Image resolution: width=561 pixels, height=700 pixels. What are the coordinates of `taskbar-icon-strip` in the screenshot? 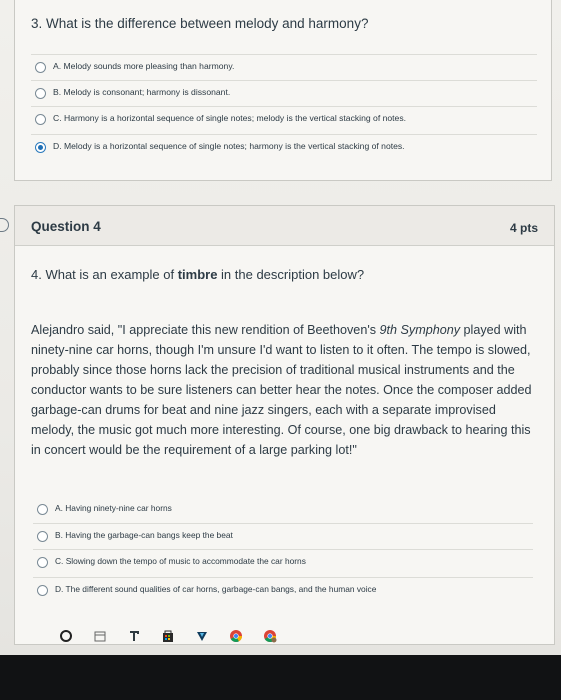 It's located at (204, 641).